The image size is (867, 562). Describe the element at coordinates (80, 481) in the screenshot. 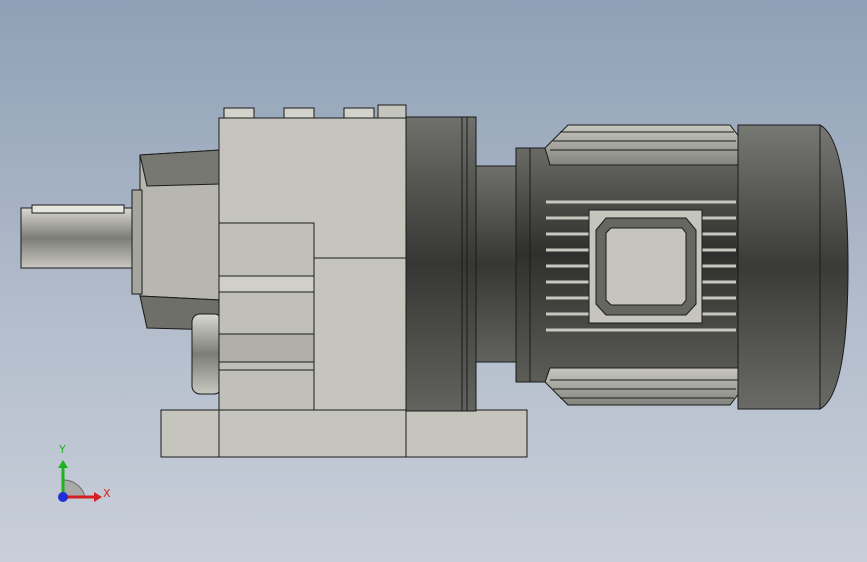

I see `axis-triad` at that location.